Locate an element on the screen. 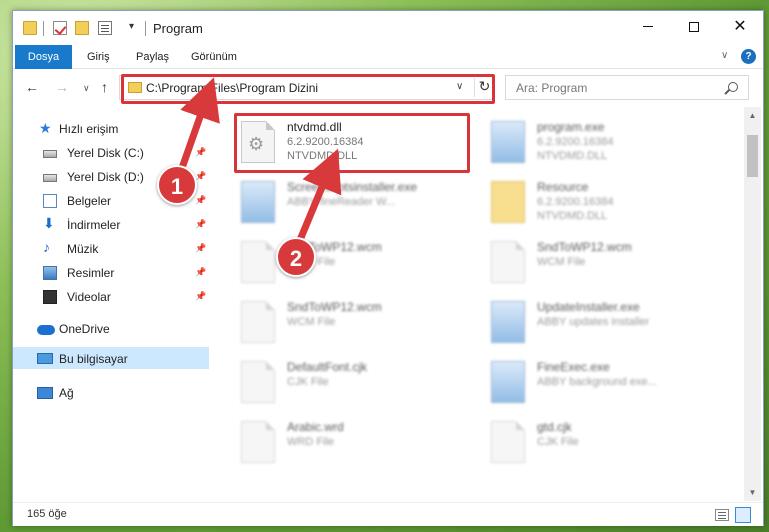  sidebar-item-label: Resimler is located at coordinates (91, 273).